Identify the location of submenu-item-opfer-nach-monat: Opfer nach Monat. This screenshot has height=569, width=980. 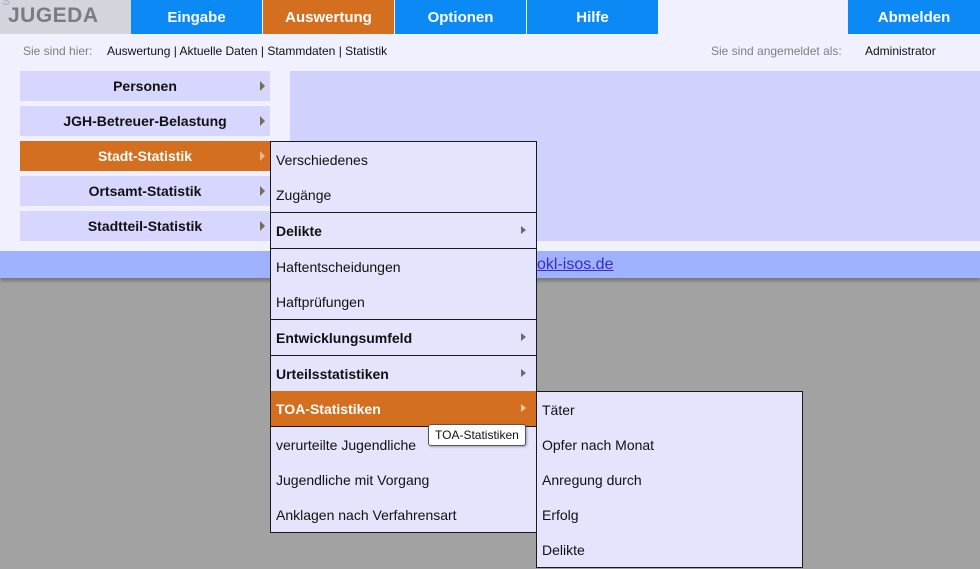
(669, 444).